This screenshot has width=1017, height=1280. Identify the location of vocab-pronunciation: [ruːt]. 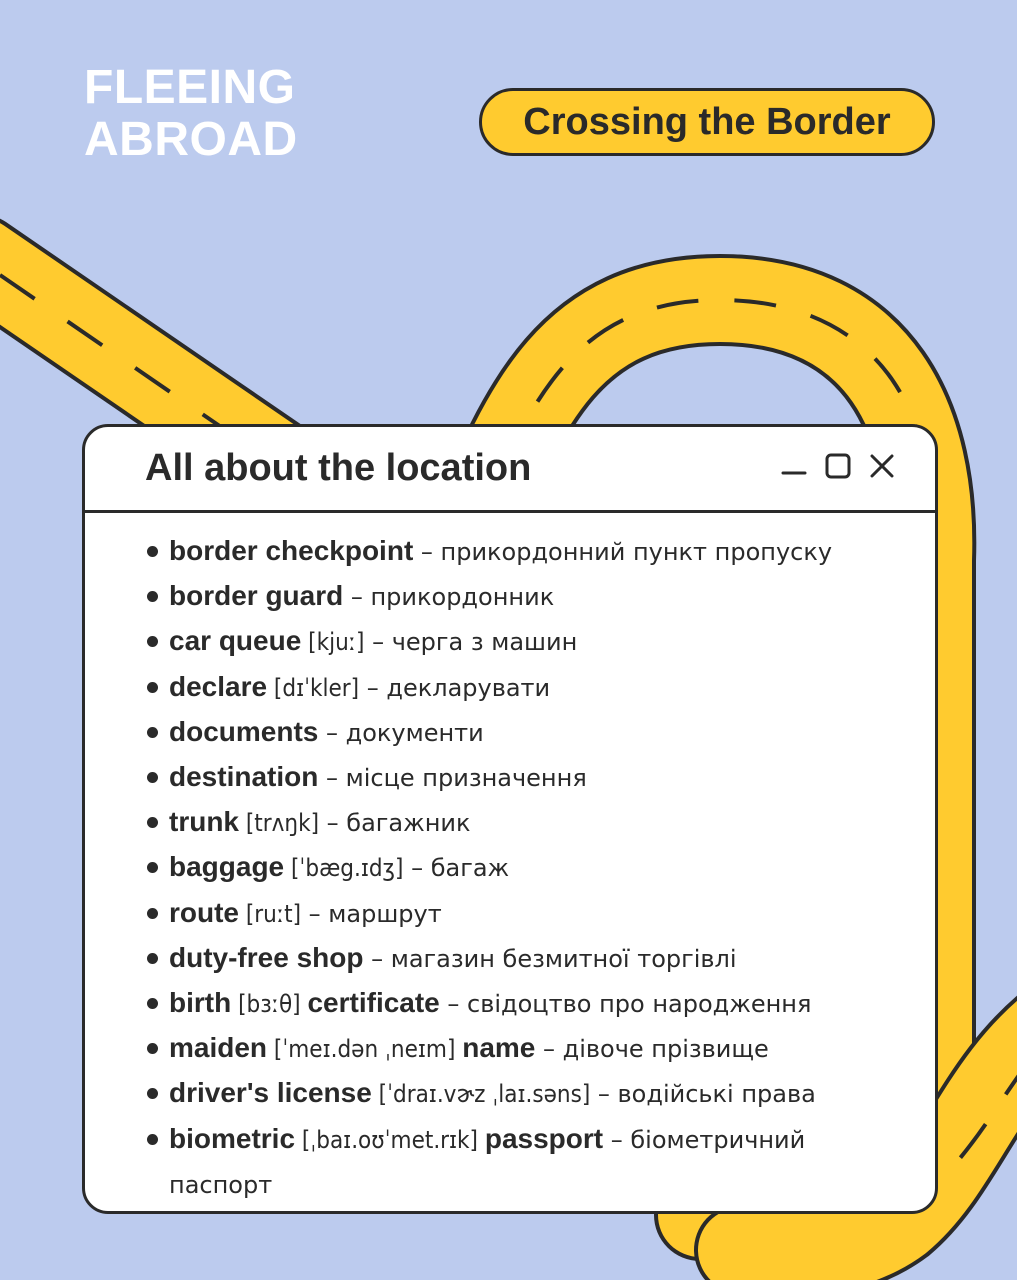
(270, 913).